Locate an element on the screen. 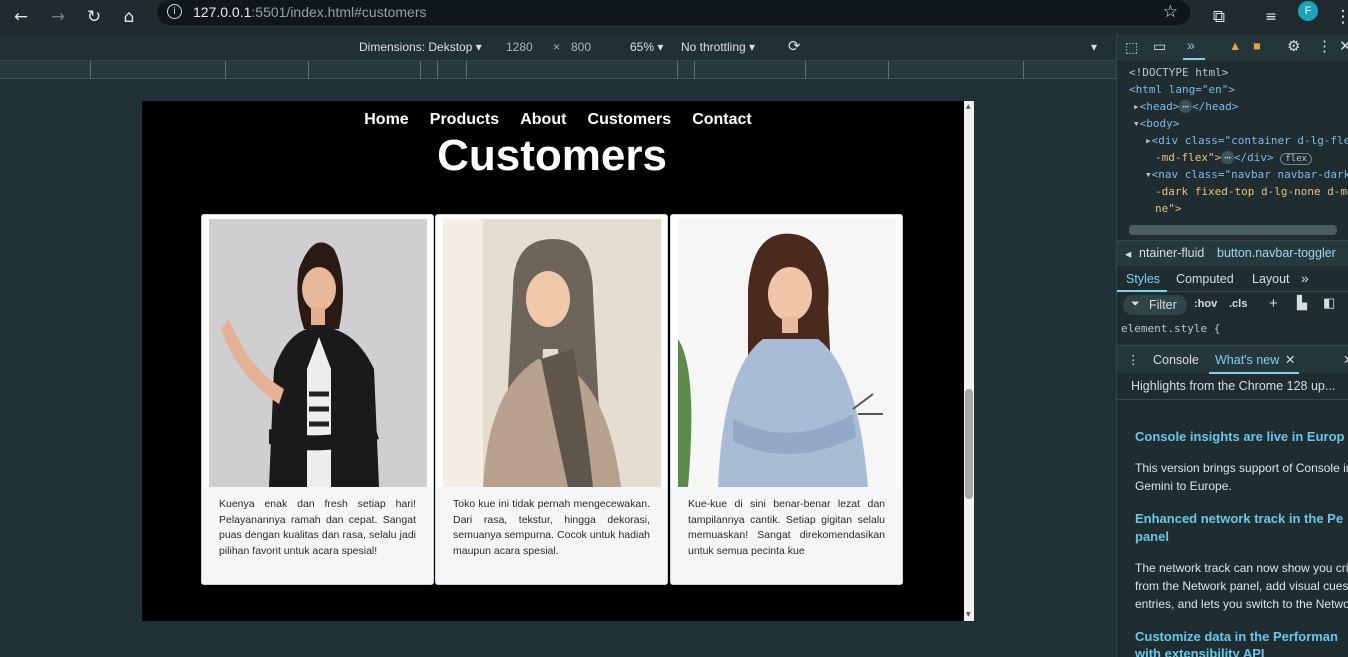 The image size is (1348, 657). throttling-dropdown: No throttling ▾ is located at coordinates (718, 47).